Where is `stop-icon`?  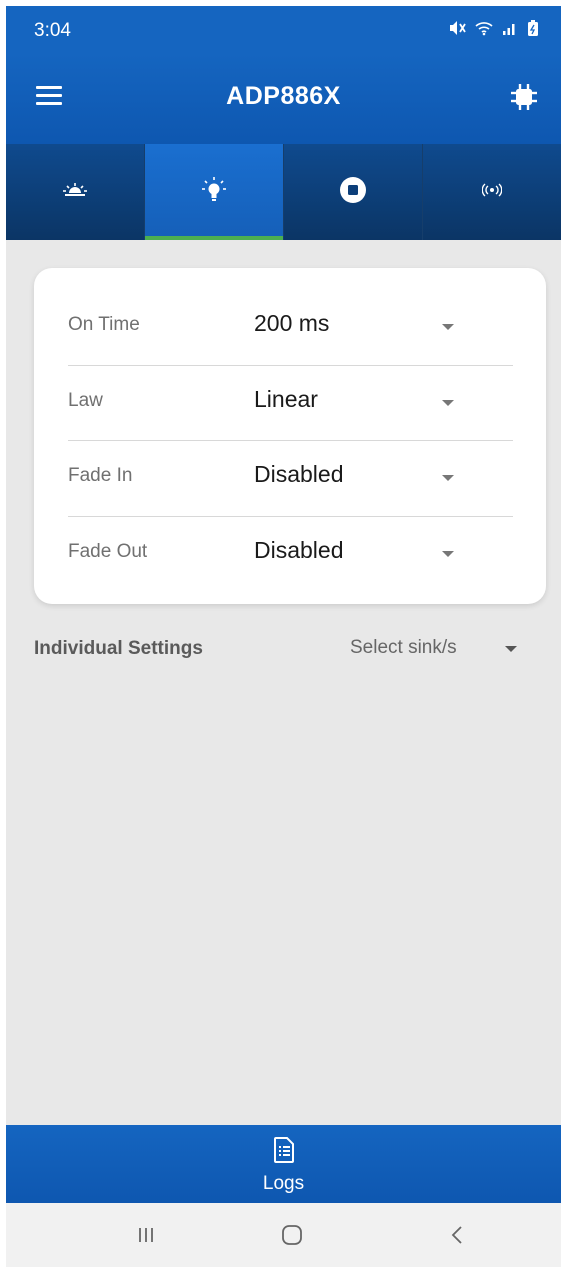
stop-icon is located at coordinates (353, 192).